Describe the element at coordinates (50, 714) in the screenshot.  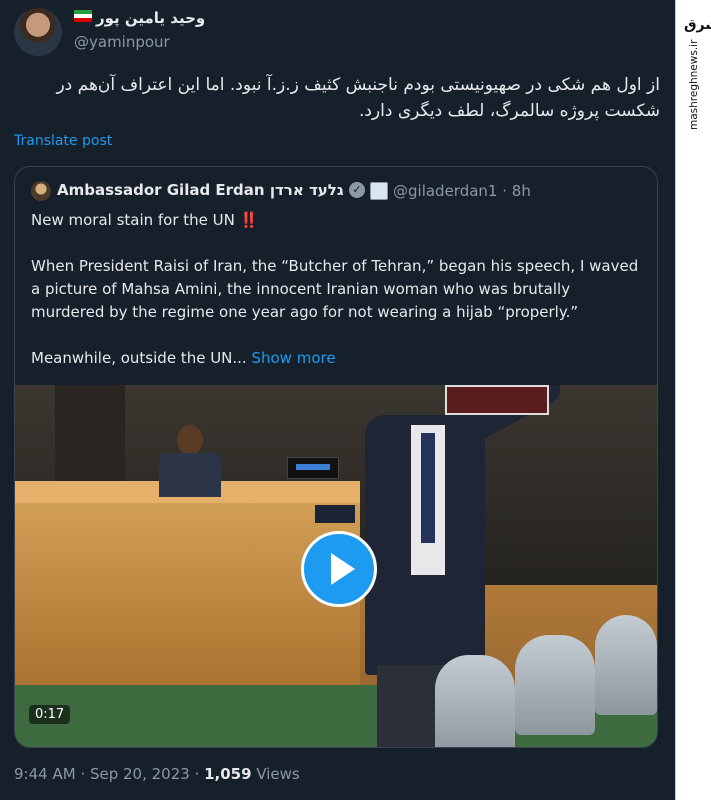
I see `video-duration: 0:17` at that location.